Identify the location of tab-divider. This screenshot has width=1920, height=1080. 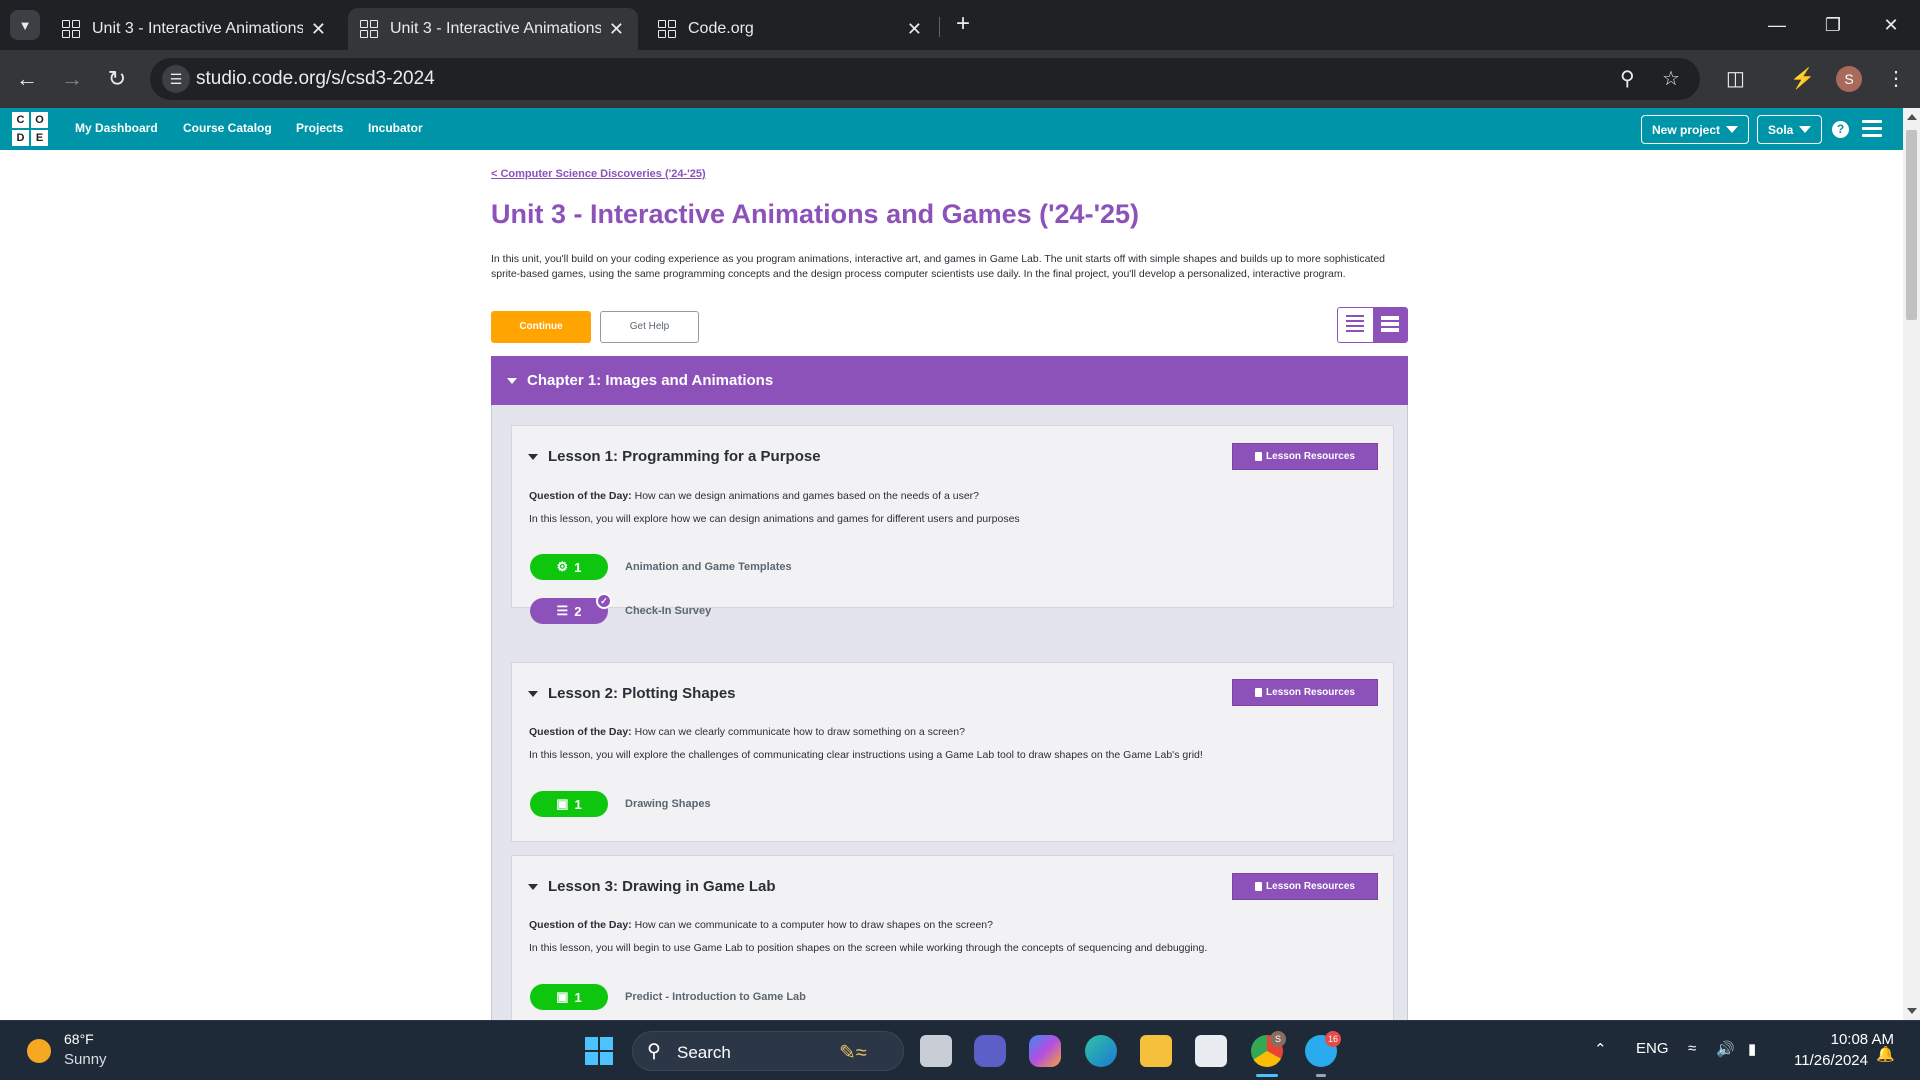
(939, 27).